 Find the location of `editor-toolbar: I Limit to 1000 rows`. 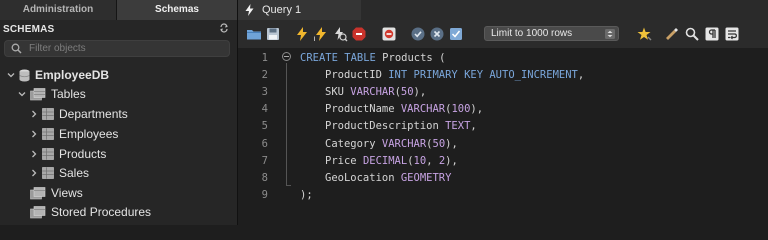

editor-toolbar: I Limit to 1000 rows is located at coordinates (503, 34).